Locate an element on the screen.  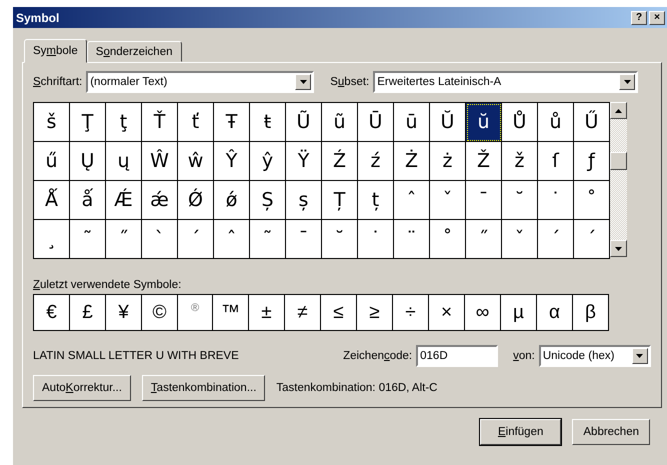
symbol-cell: Ż is located at coordinates (412, 161).